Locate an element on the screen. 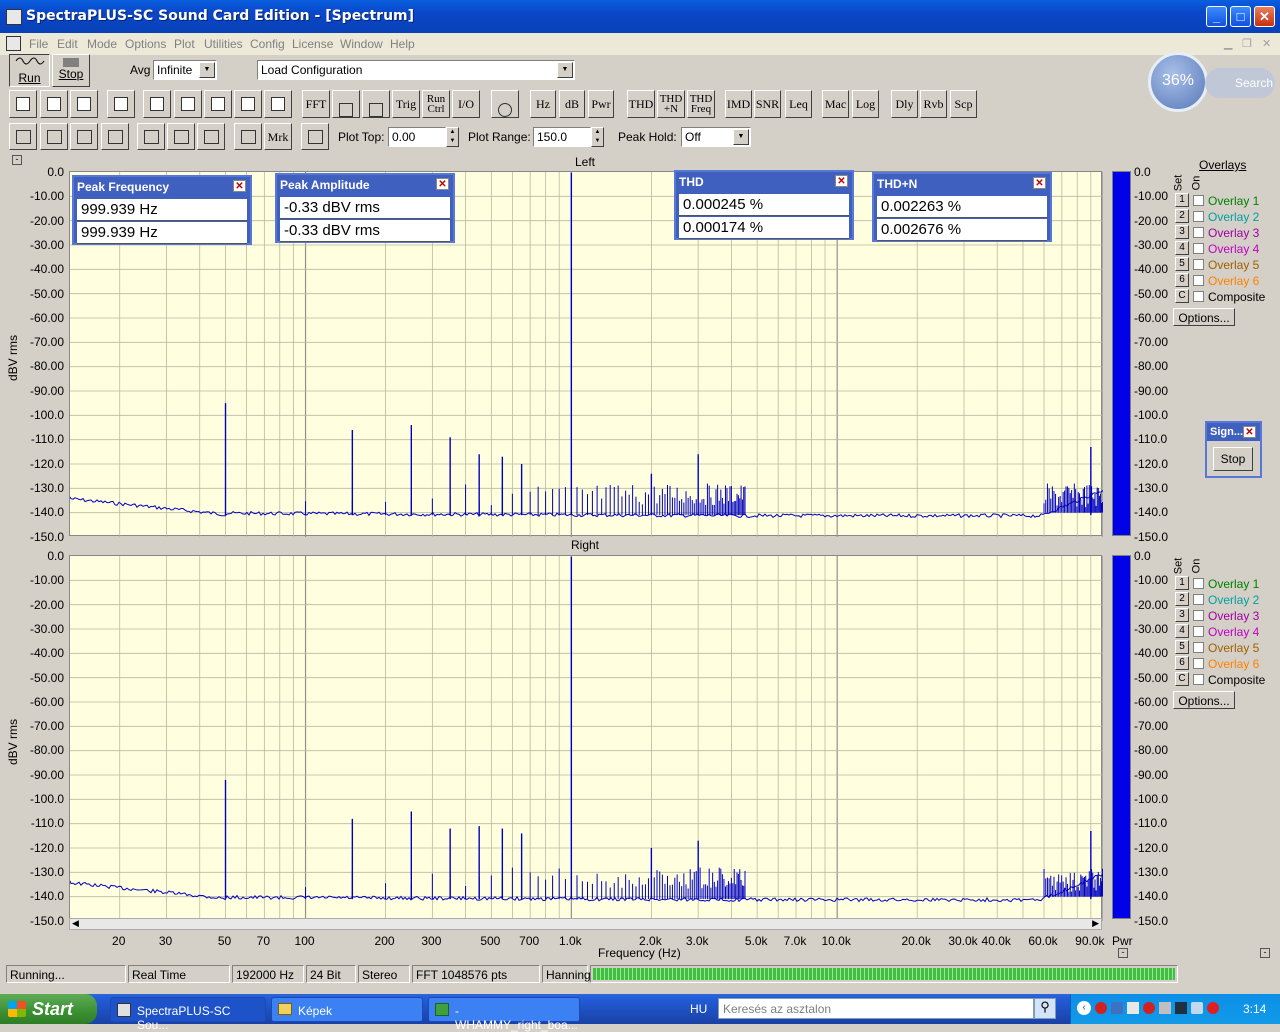 The height and width of the screenshot is (1032, 1280). toolbar-button-log: Log is located at coordinates (865, 104).